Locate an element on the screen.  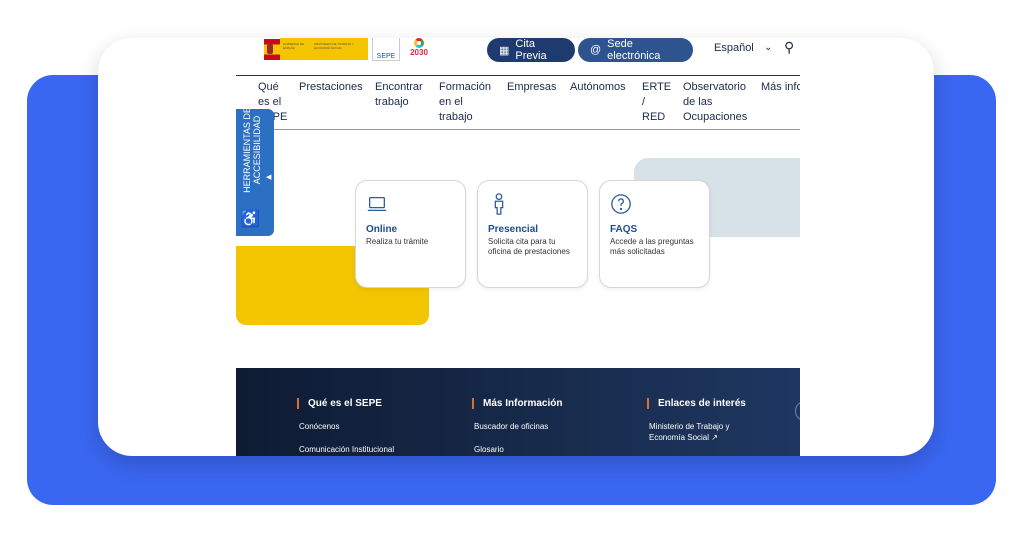
agenda-2030-logo: 2030 is located at coordinates (419, 49).